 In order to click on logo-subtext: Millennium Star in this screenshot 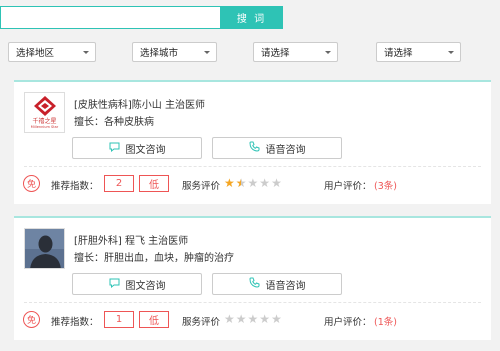, I will do `click(44, 127)`.